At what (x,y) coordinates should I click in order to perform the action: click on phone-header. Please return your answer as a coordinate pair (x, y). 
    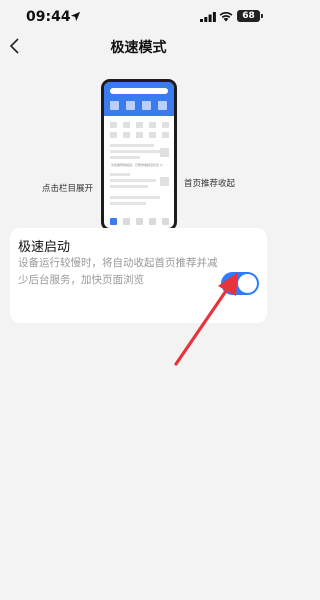
    Looking at the image, I should click on (139, 99).